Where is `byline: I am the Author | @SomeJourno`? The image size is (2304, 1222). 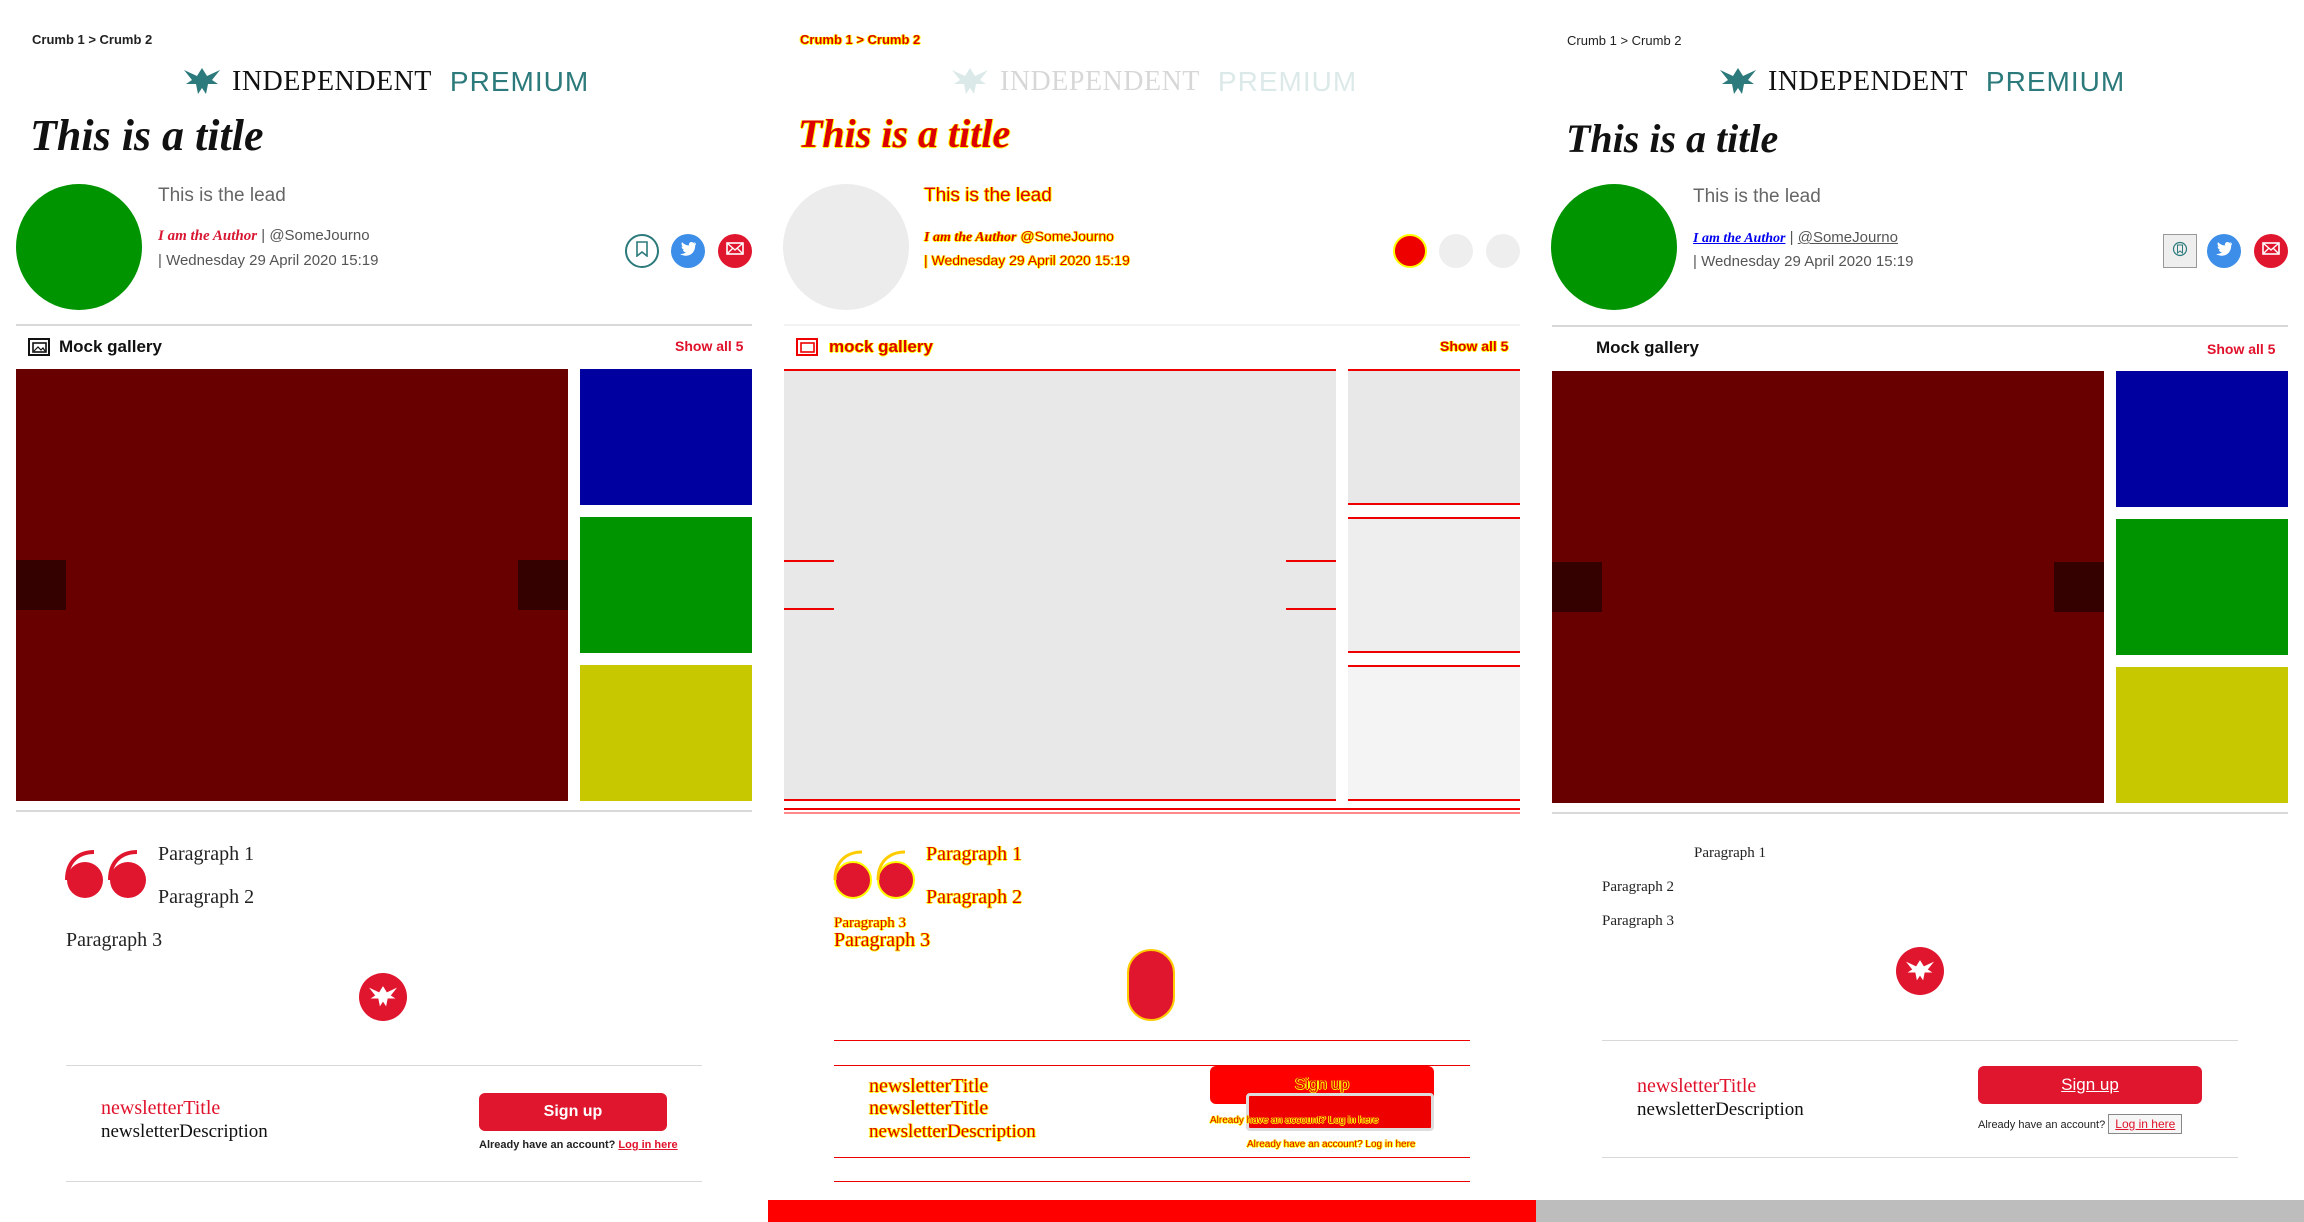 byline: I am the Author | @SomeJourno is located at coordinates (264, 236).